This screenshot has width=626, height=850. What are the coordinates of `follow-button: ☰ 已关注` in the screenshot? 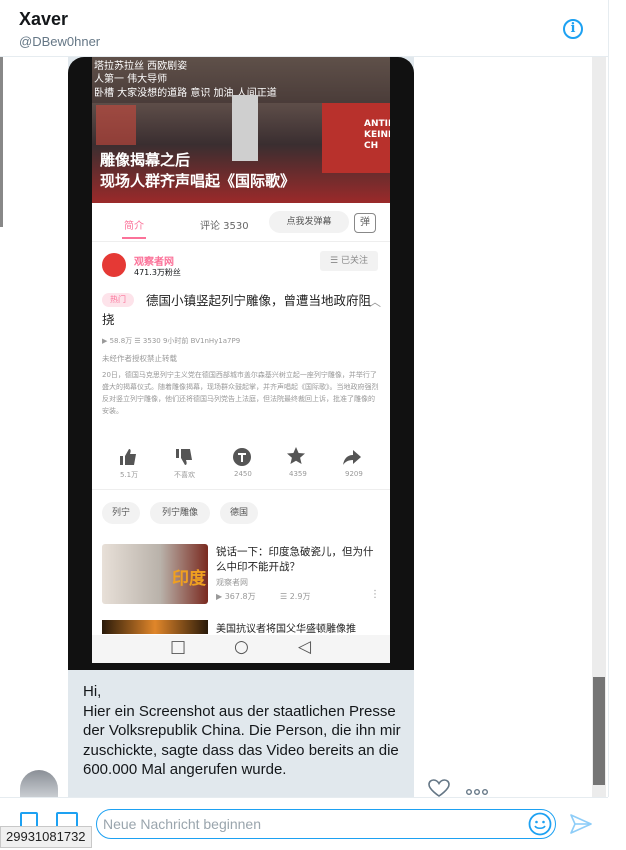 It's located at (349, 261).